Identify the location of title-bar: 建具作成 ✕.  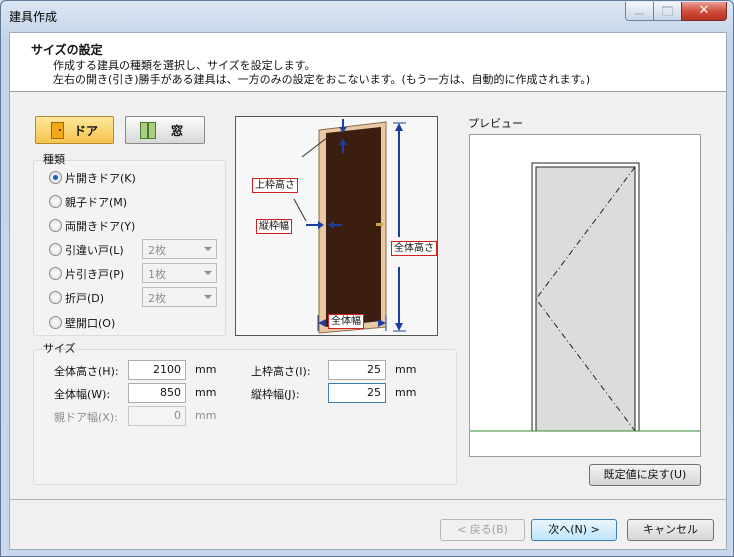
(367, 16).